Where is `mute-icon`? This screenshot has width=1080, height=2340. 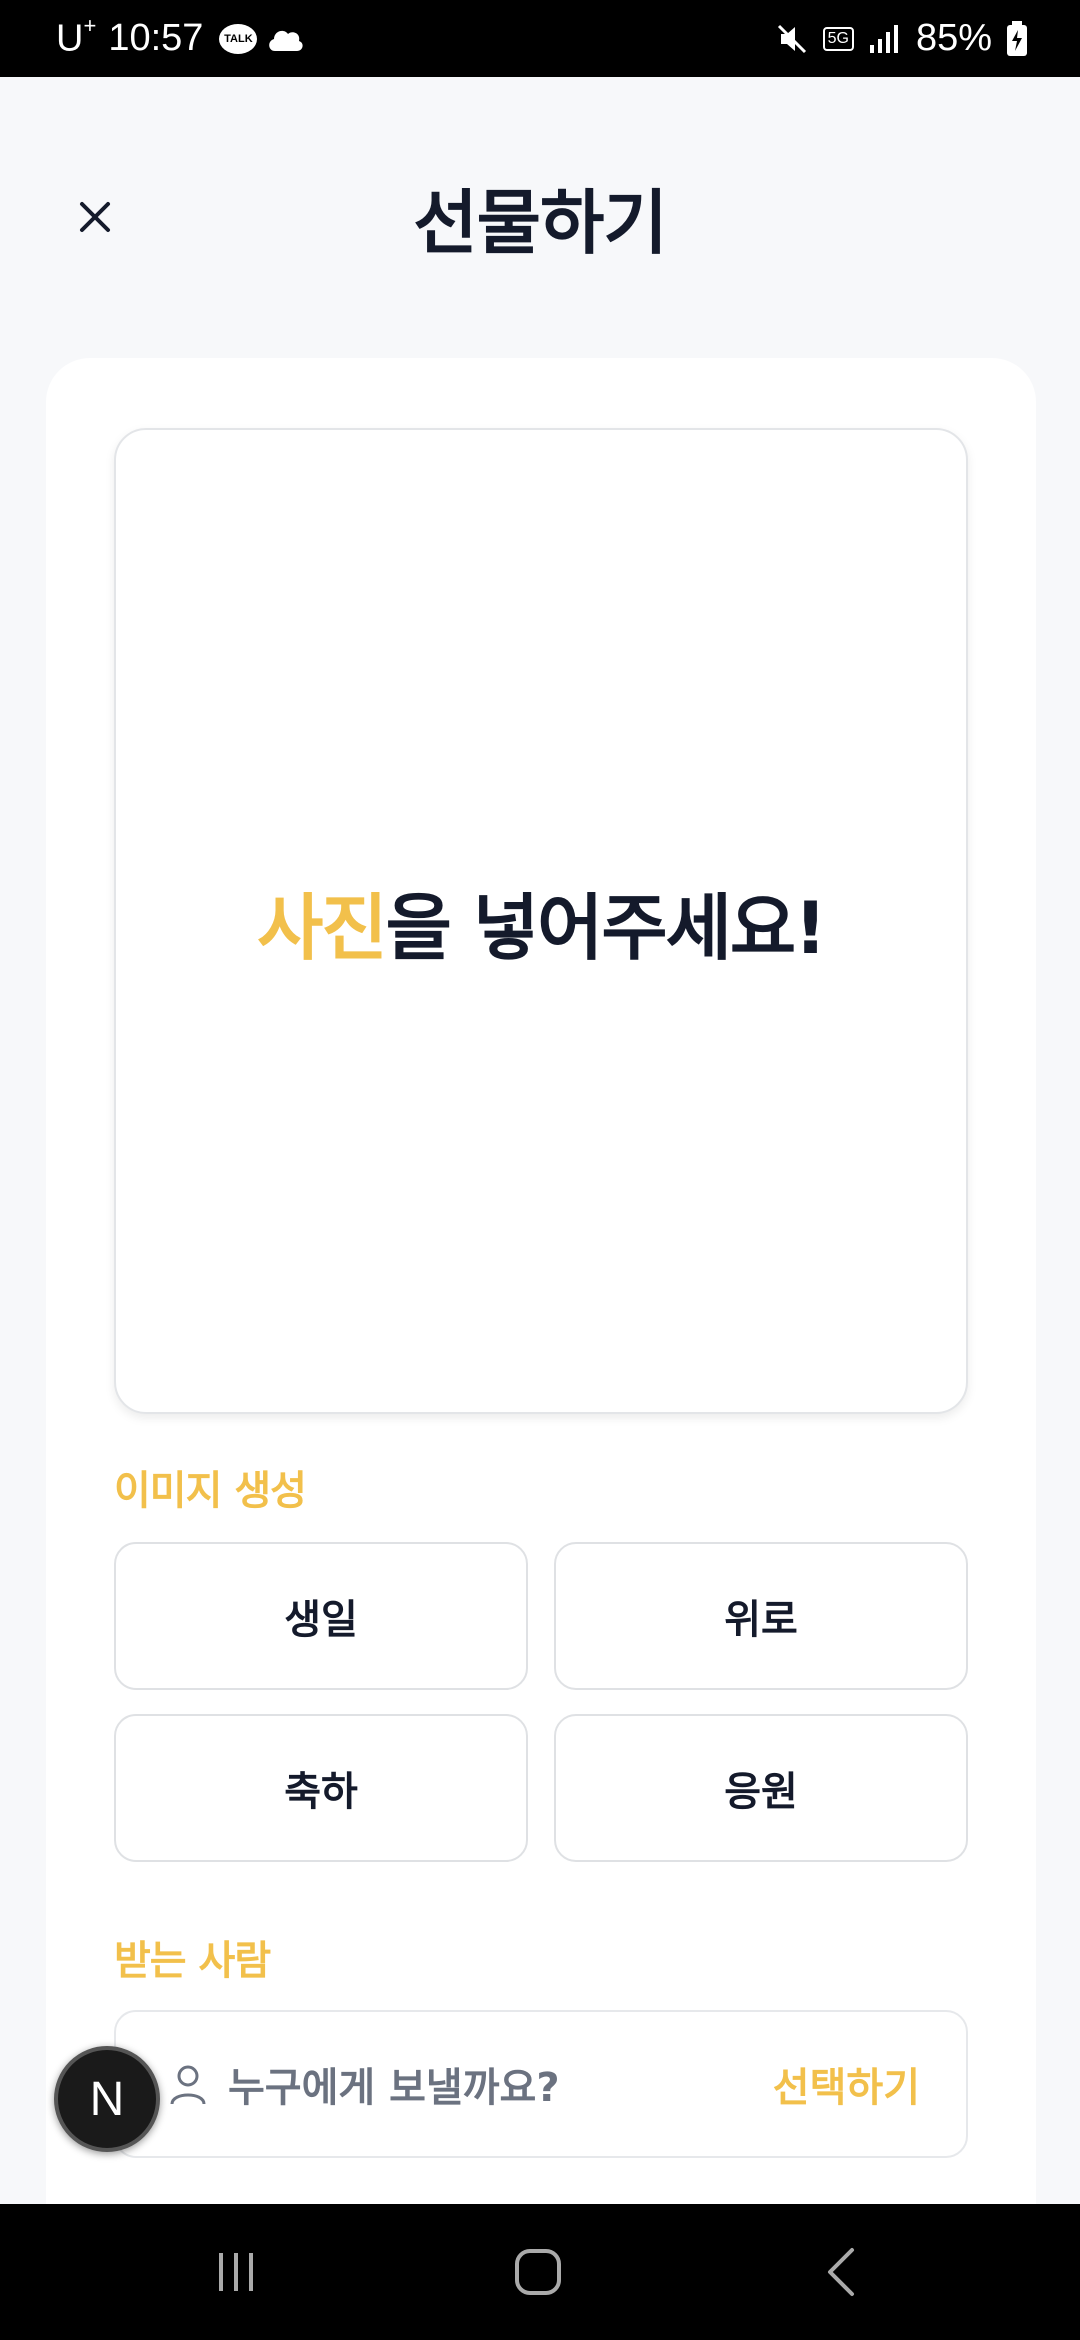
mute-icon is located at coordinates (791, 38).